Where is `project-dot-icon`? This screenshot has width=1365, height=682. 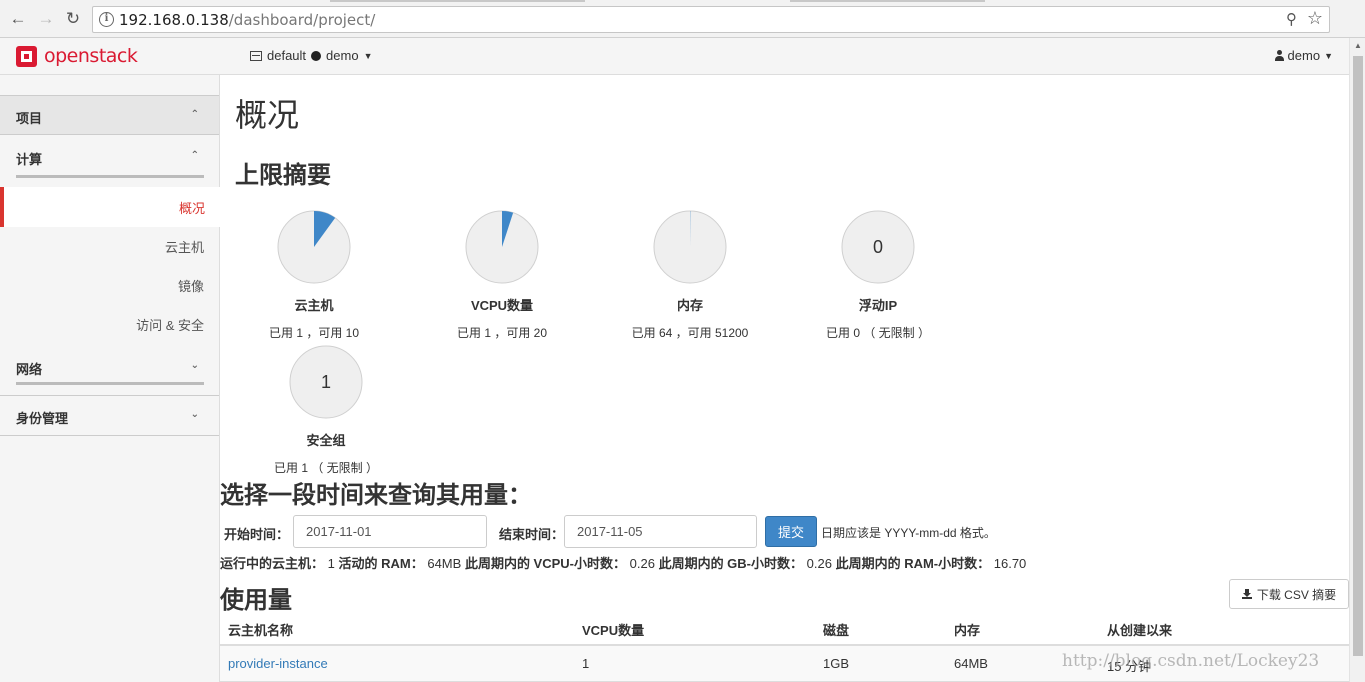 project-dot-icon is located at coordinates (316, 55).